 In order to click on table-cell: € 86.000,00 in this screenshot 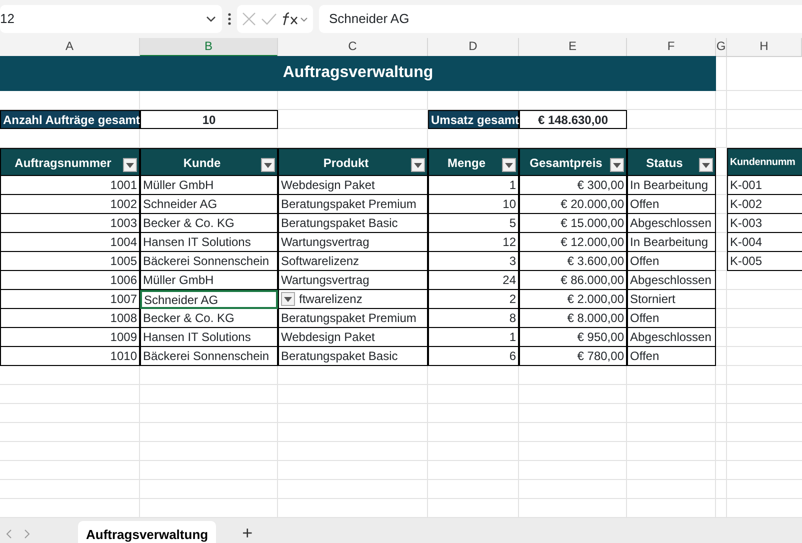, I will do `click(573, 280)`.